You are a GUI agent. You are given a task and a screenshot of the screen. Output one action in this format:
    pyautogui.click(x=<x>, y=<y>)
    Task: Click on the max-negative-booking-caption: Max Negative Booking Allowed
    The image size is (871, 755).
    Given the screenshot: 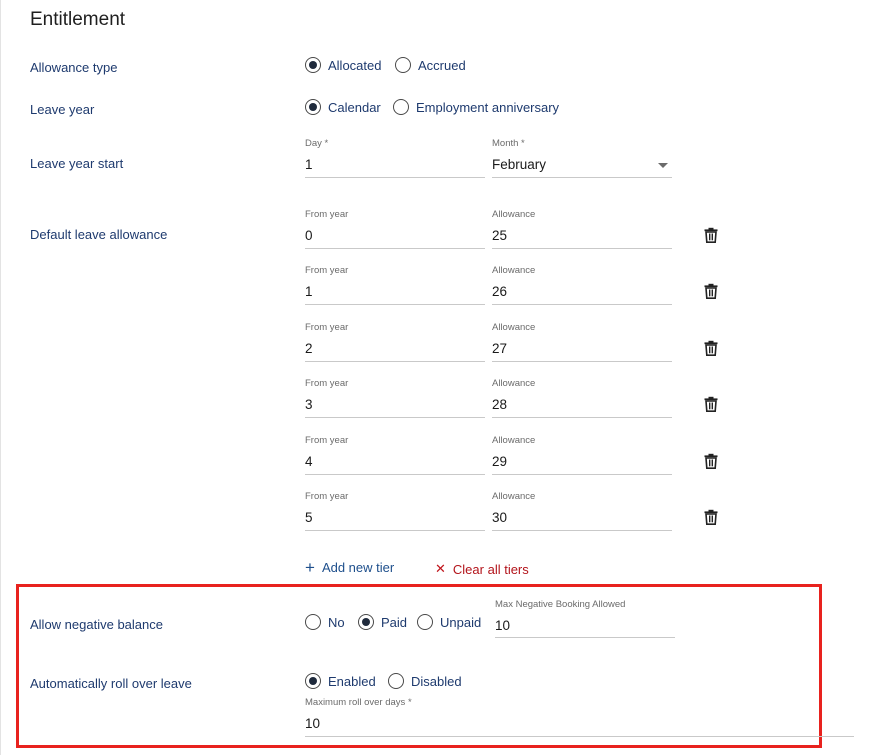 What is the action you would take?
    pyautogui.click(x=560, y=604)
    